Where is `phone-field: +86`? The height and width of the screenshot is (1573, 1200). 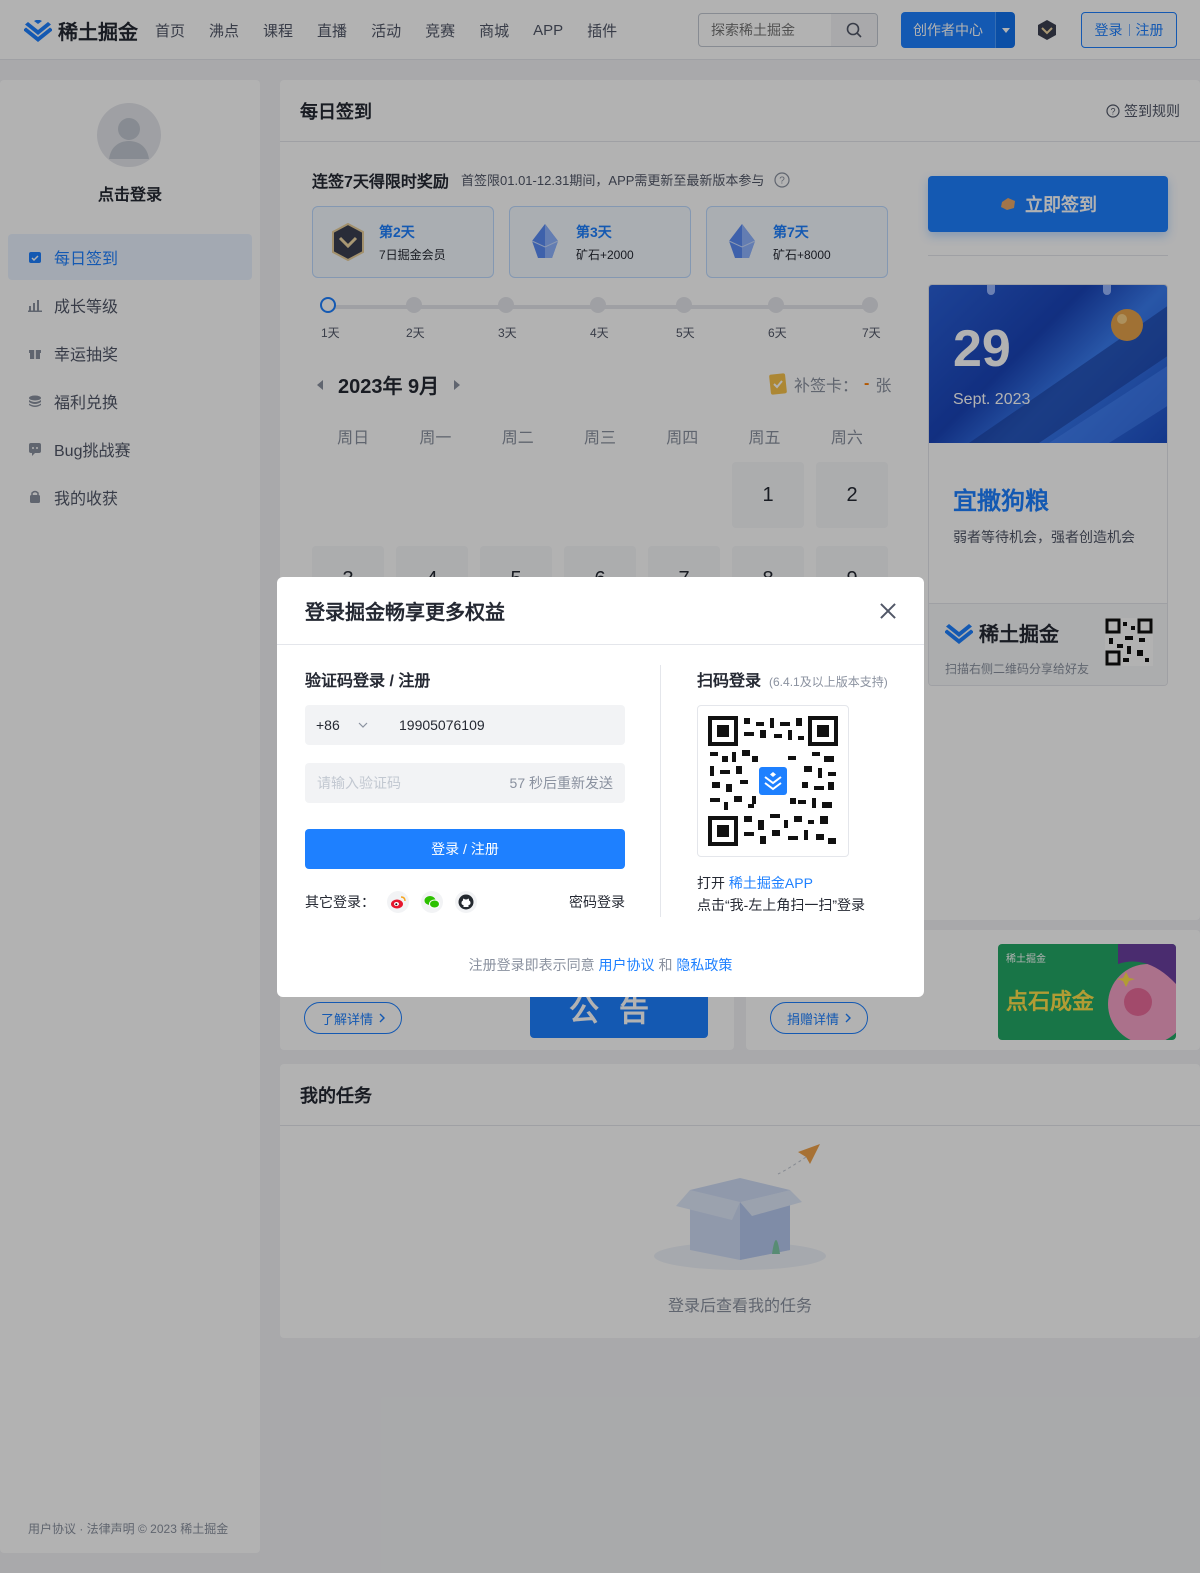
phone-field: +86 is located at coordinates (465, 725).